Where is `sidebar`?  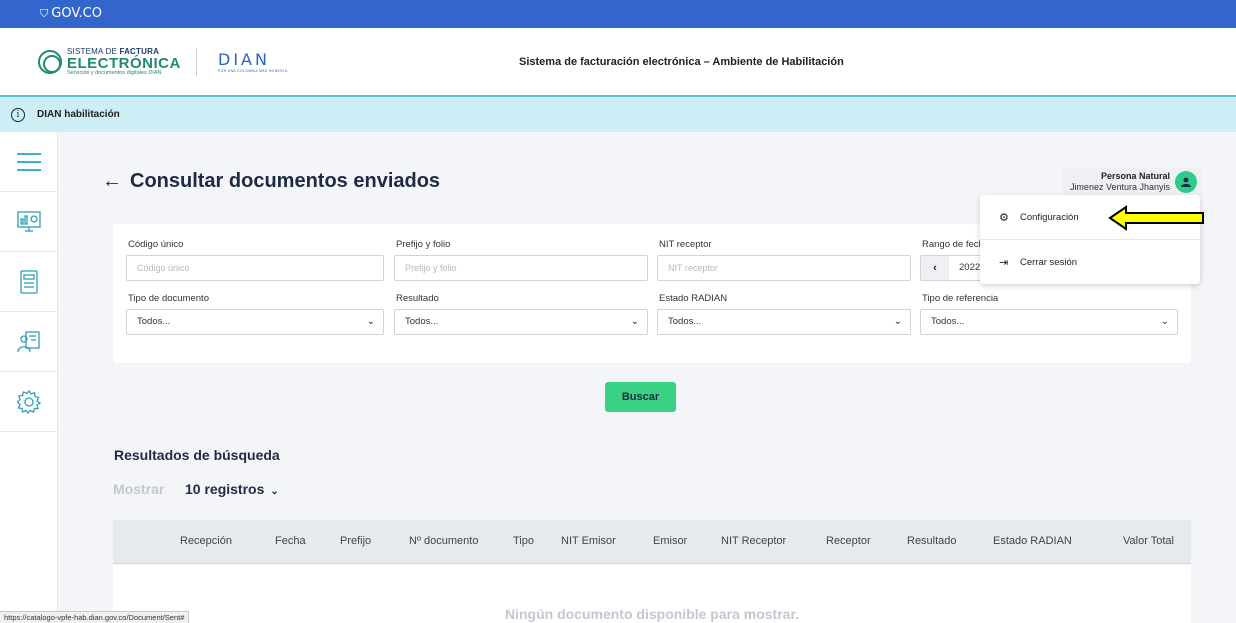
sidebar is located at coordinates (29, 377).